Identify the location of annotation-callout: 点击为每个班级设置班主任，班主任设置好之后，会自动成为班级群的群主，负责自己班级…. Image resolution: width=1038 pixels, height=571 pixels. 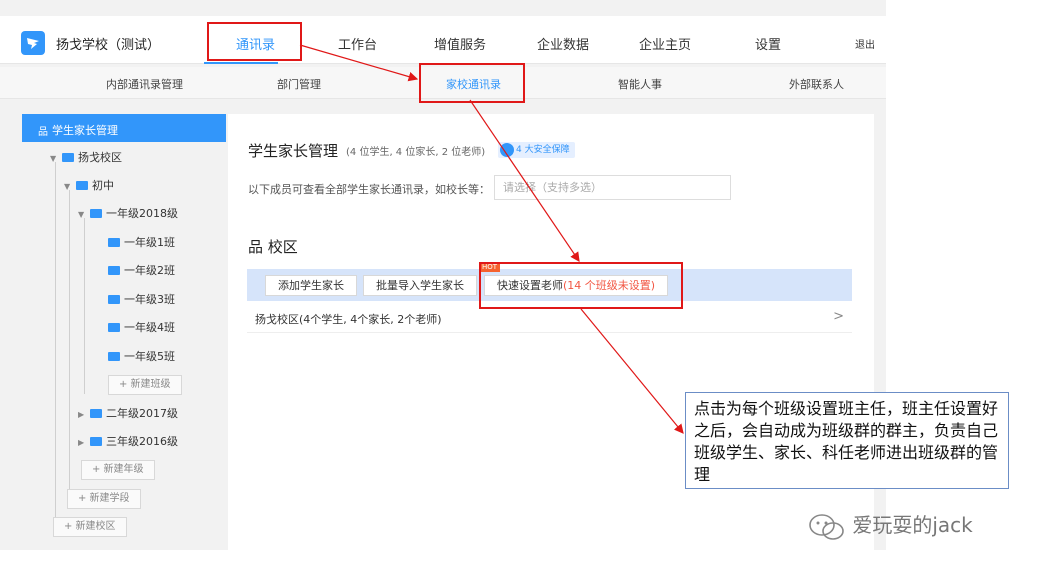
(847, 440).